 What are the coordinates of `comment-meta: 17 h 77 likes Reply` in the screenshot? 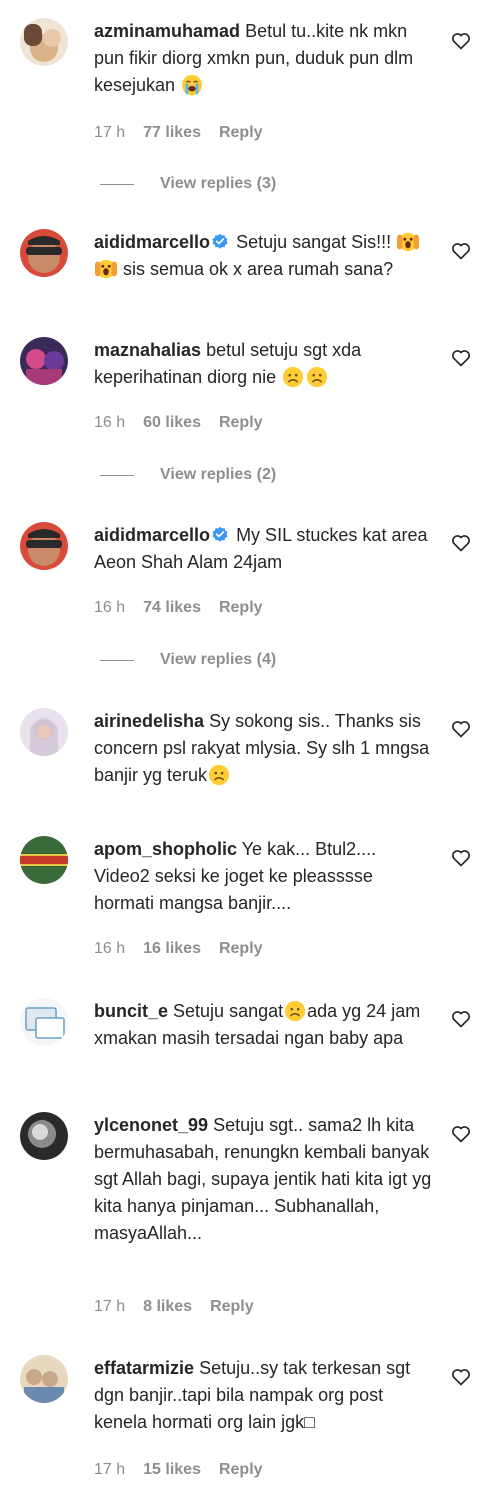 It's located at (178, 133).